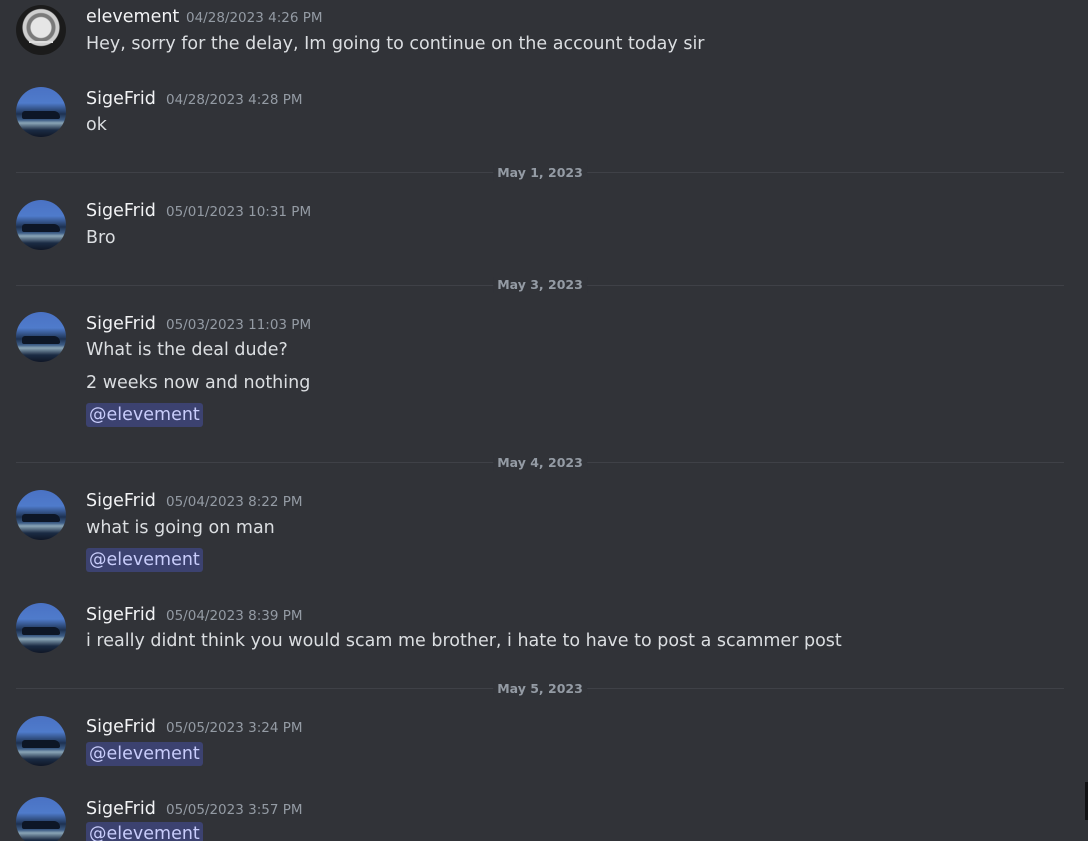  What do you see at coordinates (254, 18) in the screenshot?
I see `message-timestamp: 04/28/2023 4:26 PM` at bounding box center [254, 18].